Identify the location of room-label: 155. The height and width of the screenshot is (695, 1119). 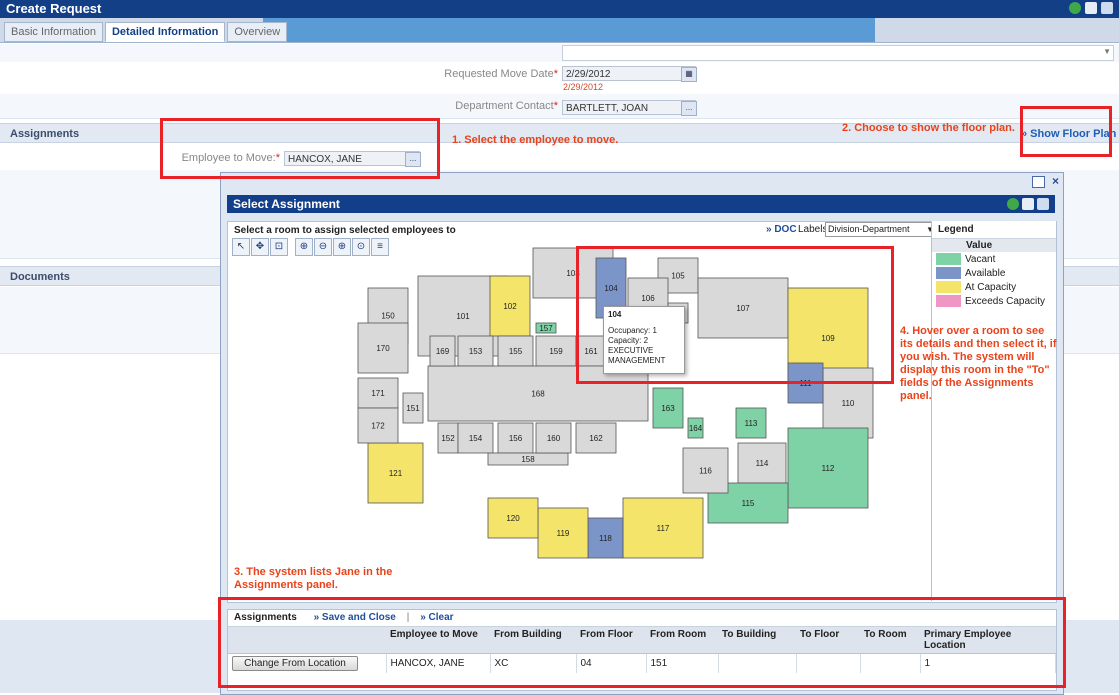
(516, 351).